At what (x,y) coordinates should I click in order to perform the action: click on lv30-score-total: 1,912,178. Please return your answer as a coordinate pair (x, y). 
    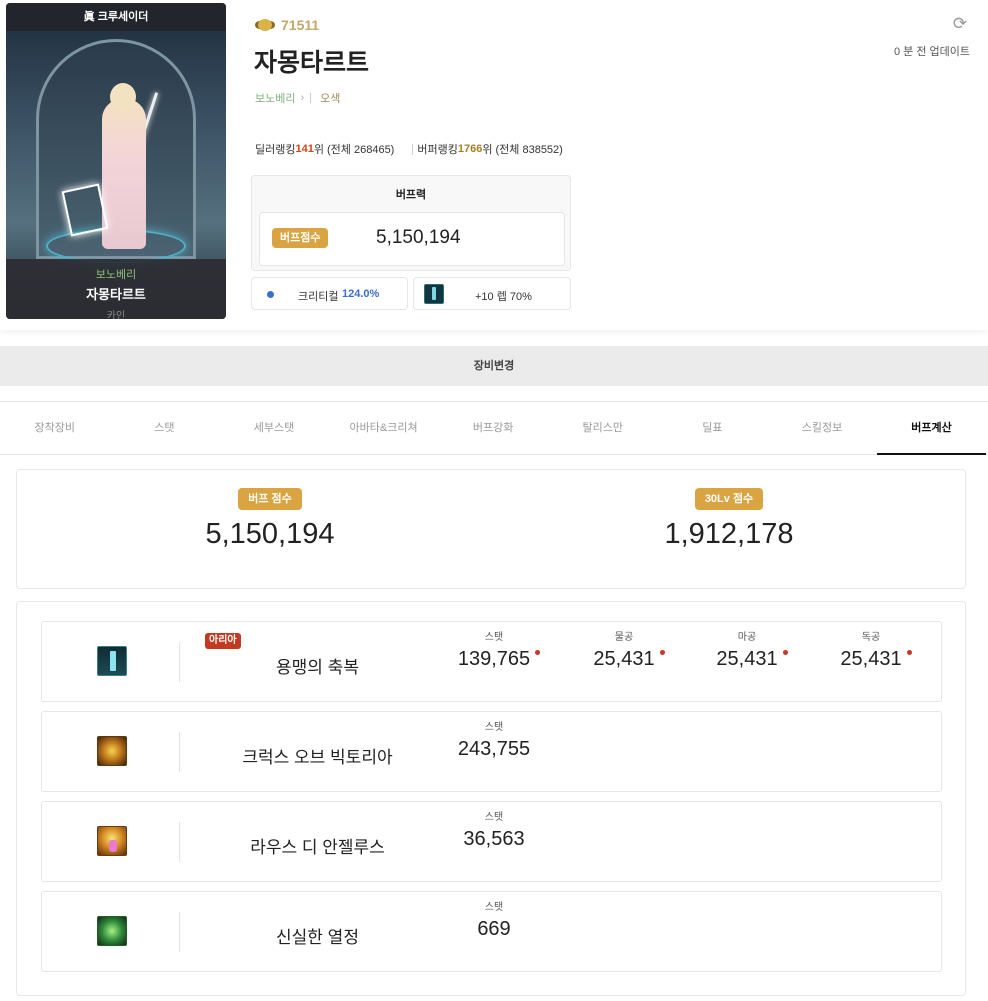
    Looking at the image, I should click on (729, 534).